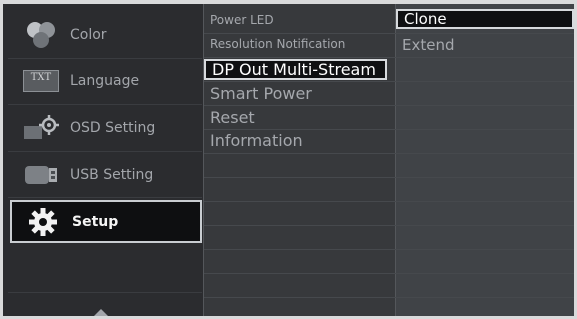 The image size is (577, 319). I want to click on language-icon: TXT, so click(41, 81).